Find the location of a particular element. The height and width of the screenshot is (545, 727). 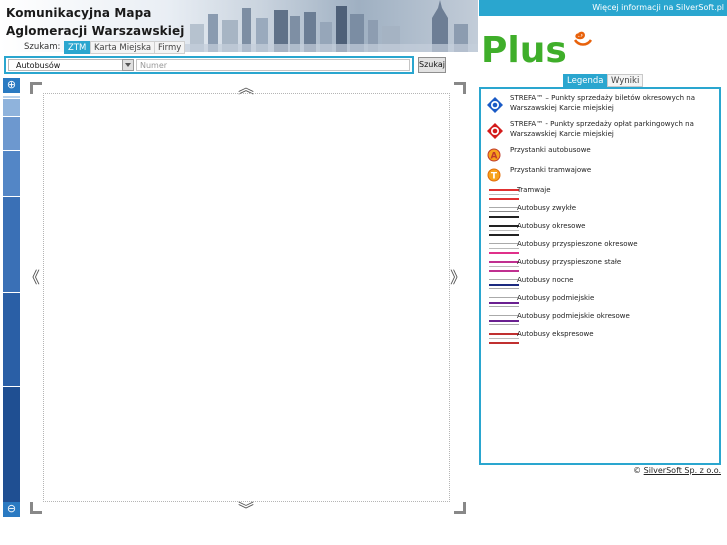

transport-type-value: Autobusów is located at coordinates (38, 65).